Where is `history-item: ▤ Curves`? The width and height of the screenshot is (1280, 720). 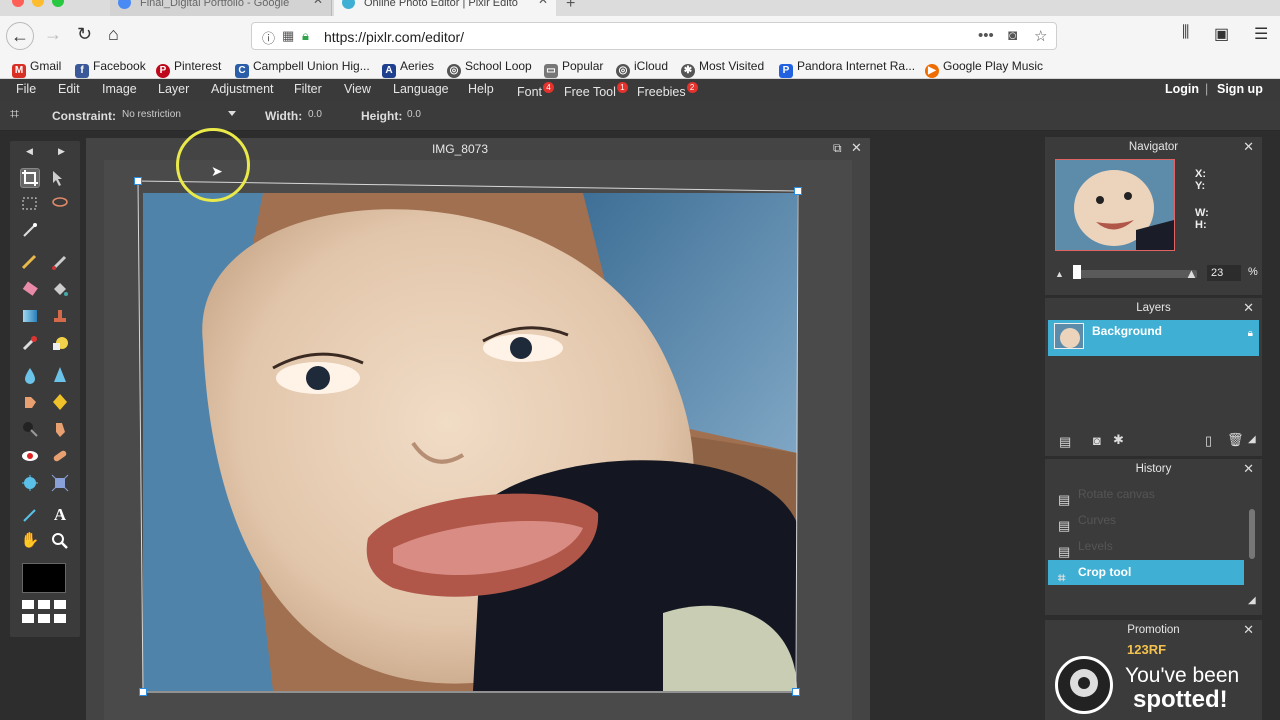 history-item: ▤ Curves is located at coordinates (1146, 520).